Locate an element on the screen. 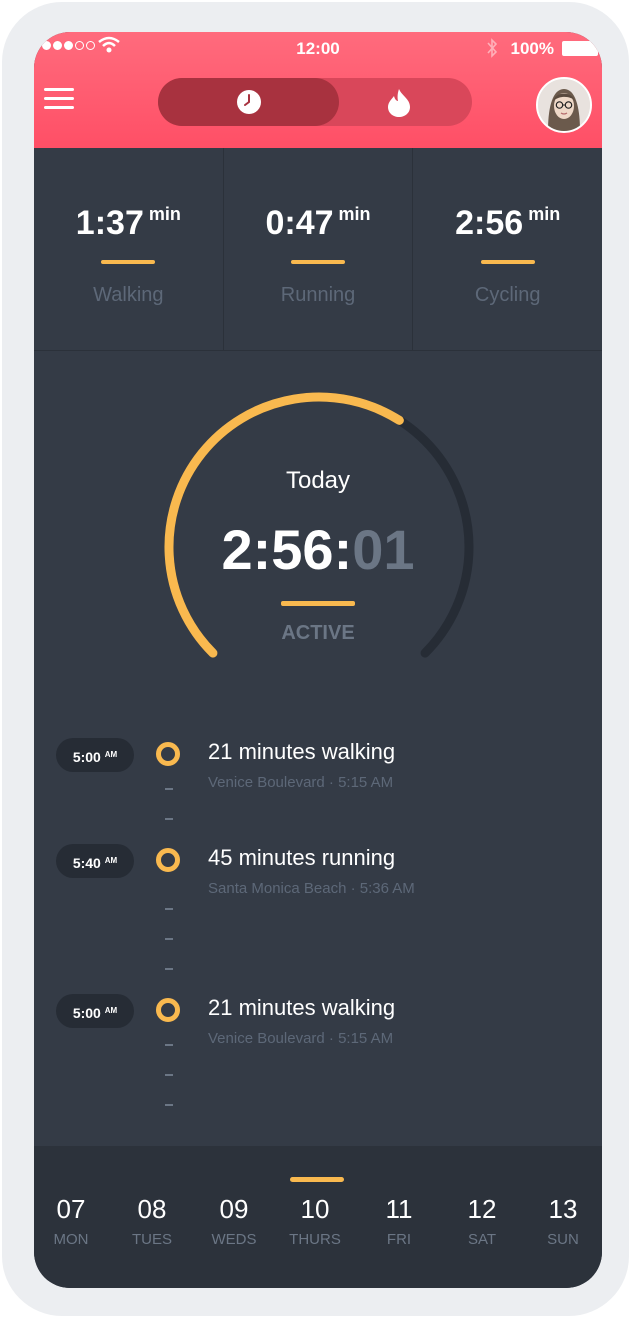 Image resolution: width=631 pixels, height=1318 pixels. app-header: 12:00 100% is located at coordinates (318, 90).